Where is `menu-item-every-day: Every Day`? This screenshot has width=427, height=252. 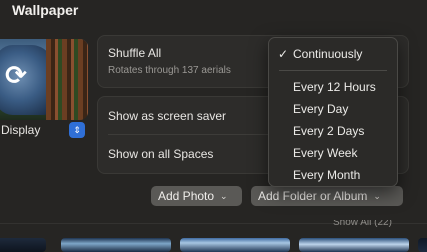 menu-item-every-day: Every Day is located at coordinates (333, 109).